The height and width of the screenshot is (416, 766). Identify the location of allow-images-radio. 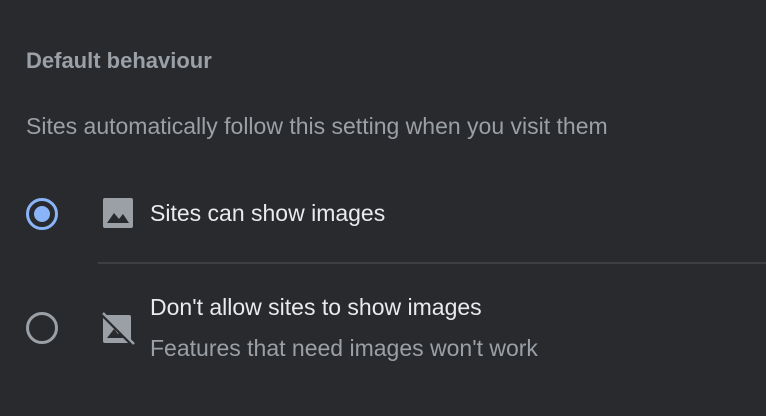
(42, 214).